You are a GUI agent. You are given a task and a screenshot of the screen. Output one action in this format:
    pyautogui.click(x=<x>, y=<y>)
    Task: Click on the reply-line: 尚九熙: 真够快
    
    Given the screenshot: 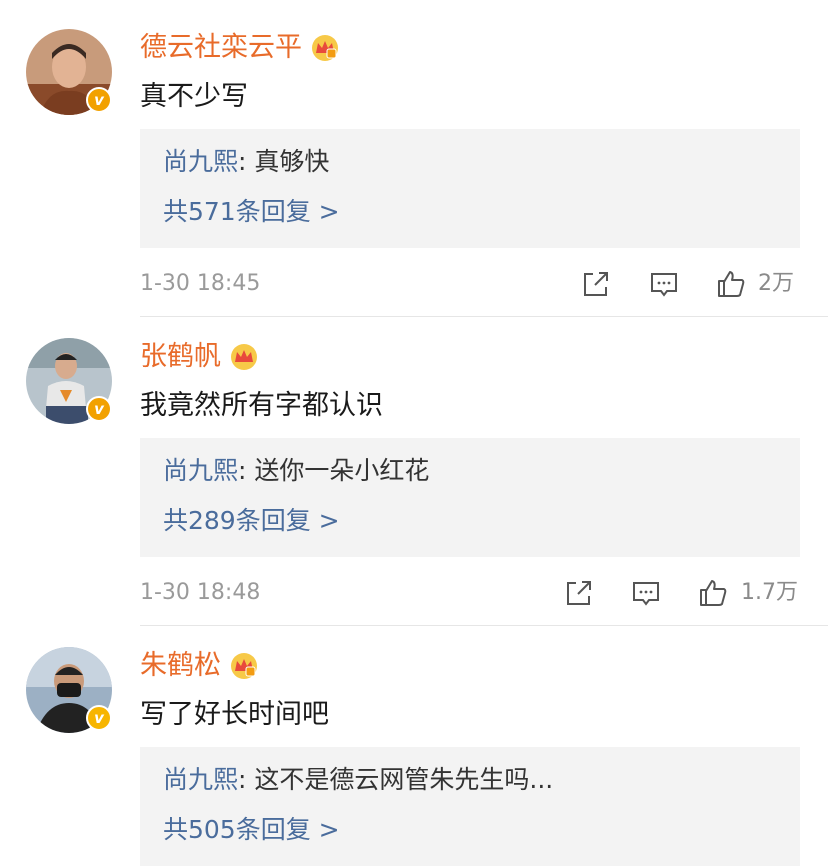 What is the action you would take?
    pyautogui.click(x=246, y=162)
    